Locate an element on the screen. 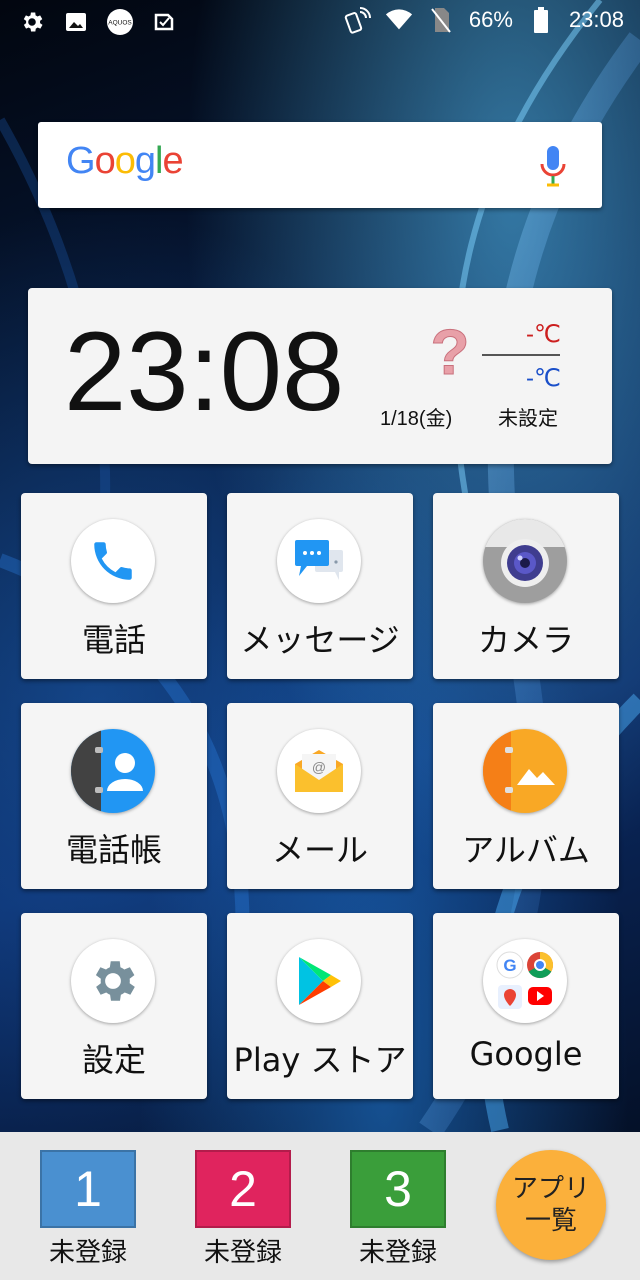 This screenshot has height=1280, width=640. app-tile-settings: 設定 is located at coordinates (114, 1006).